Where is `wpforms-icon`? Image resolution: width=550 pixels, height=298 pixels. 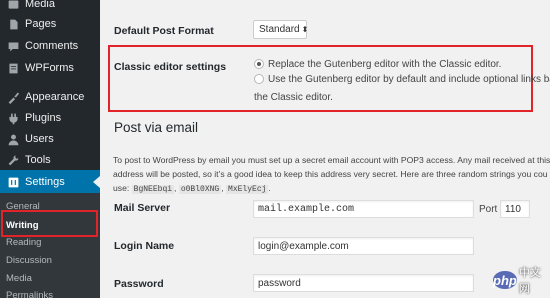 wpforms-icon is located at coordinates (13, 68).